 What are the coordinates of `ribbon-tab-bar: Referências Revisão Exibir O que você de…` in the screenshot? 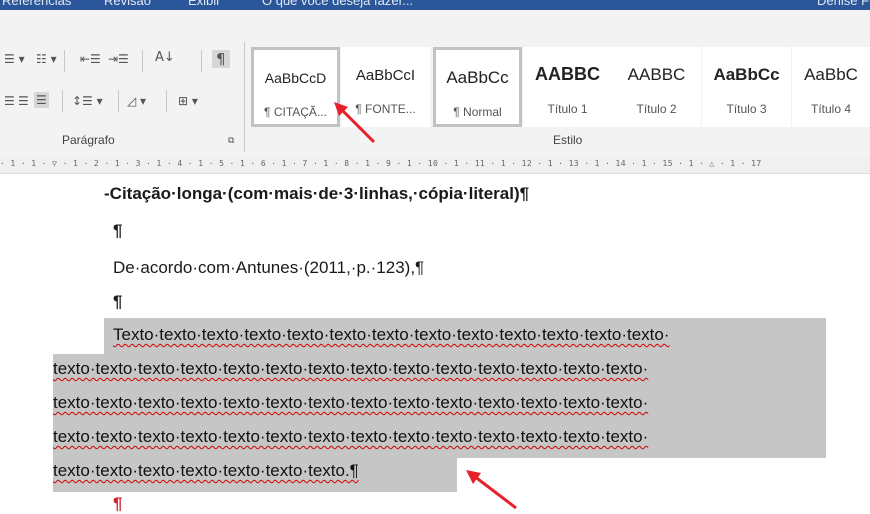 It's located at (435, 5).